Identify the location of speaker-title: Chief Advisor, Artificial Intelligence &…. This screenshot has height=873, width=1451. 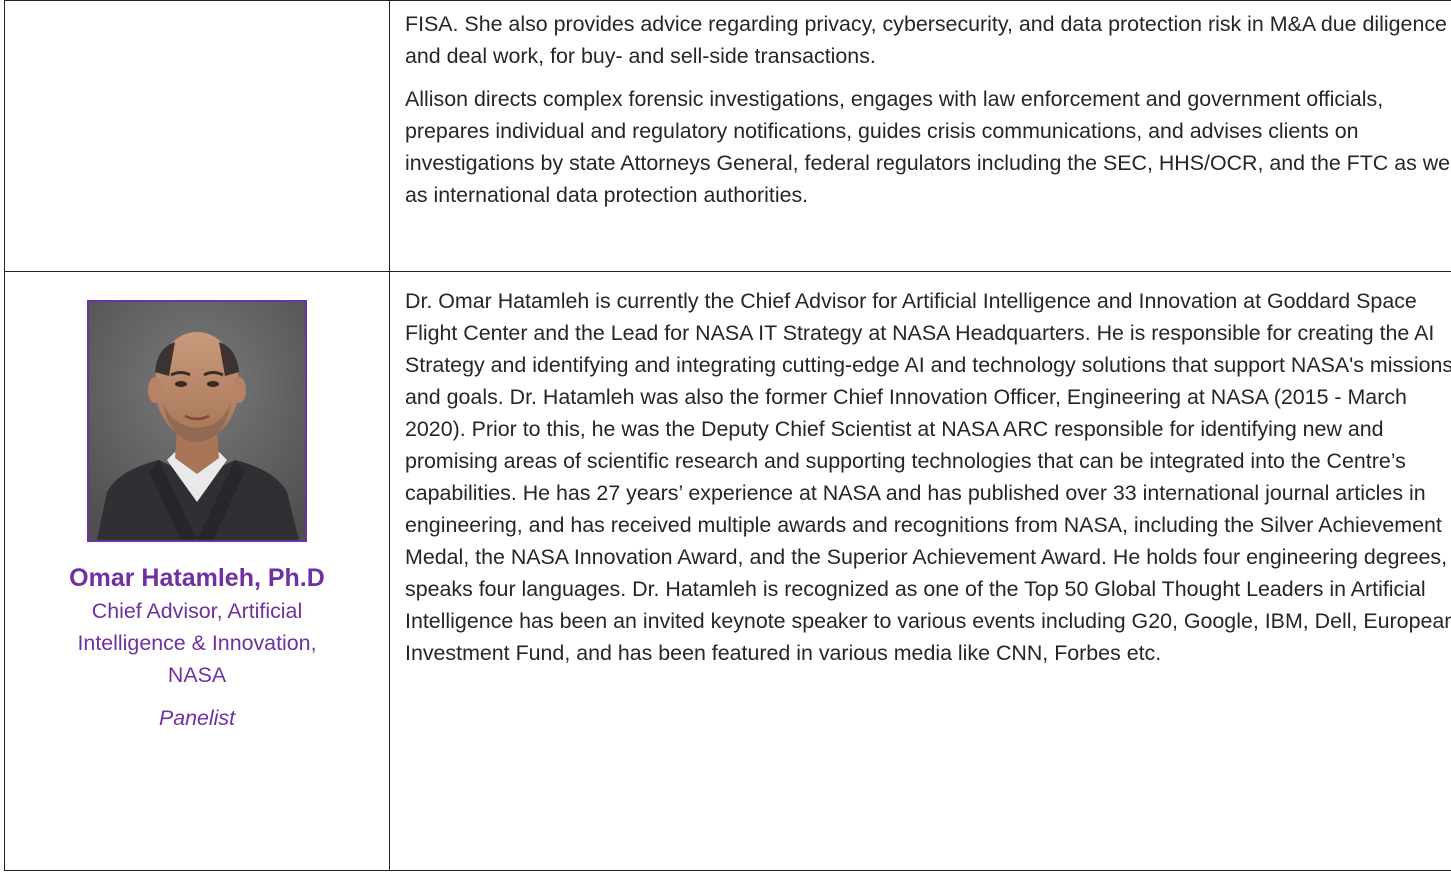
(197, 643).